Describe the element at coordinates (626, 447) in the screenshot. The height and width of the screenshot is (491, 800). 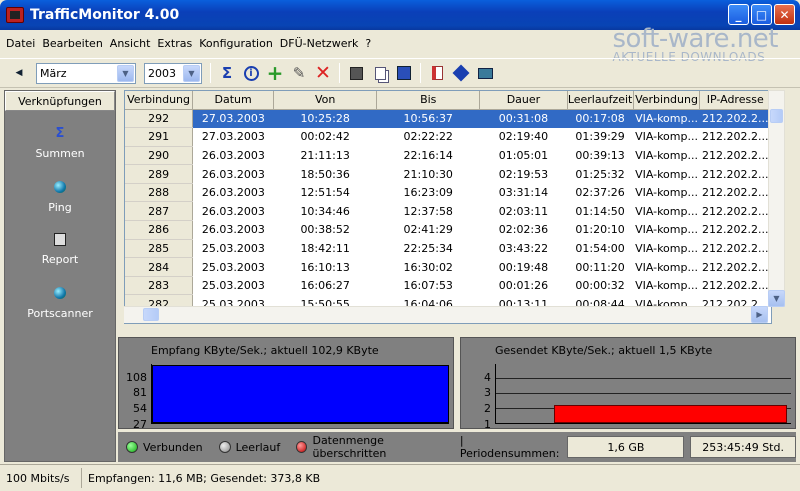
I see `period-total-data: 1,6 GB` at that location.